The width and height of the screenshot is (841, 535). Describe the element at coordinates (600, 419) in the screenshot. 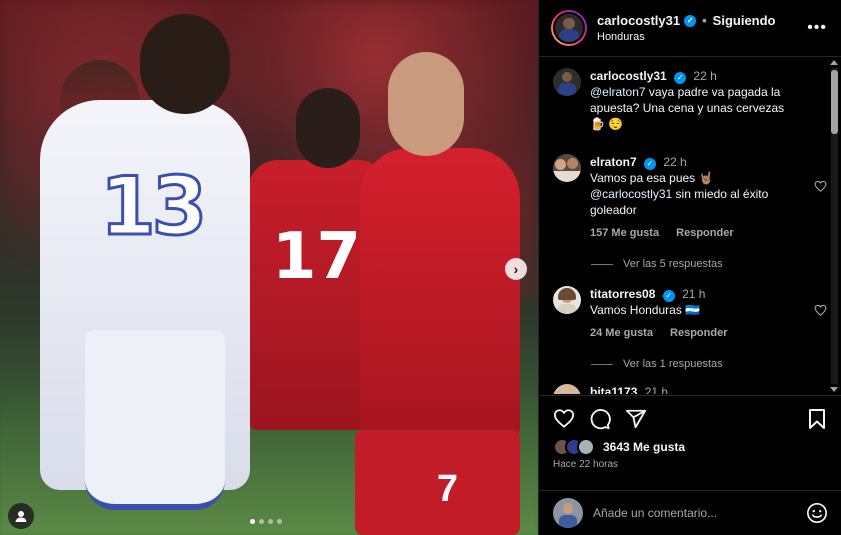

I see `comment-icon` at that location.